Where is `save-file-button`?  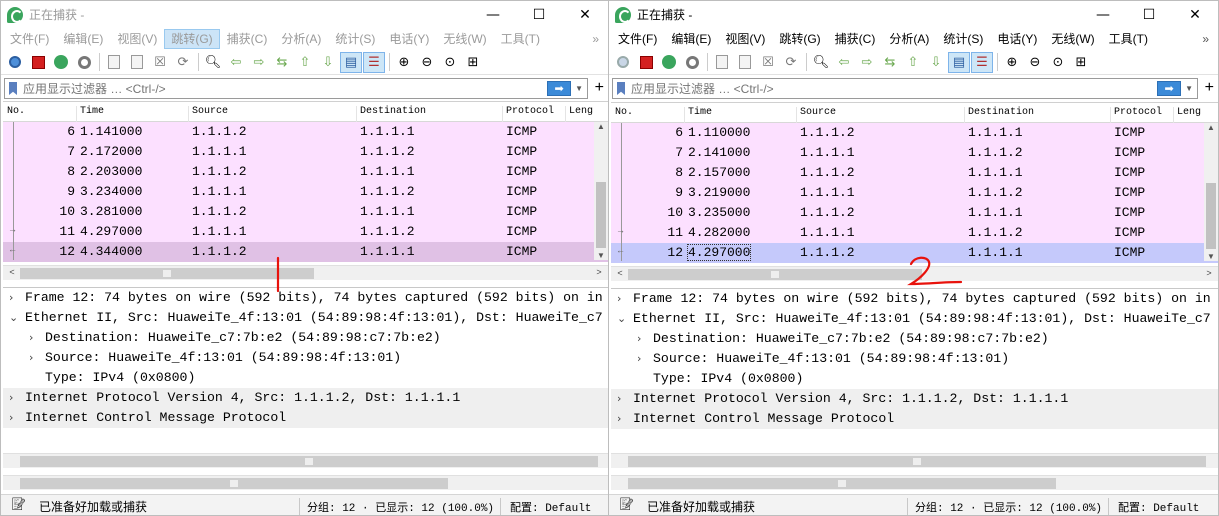
save-file-button is located at coordinates (137, 62).